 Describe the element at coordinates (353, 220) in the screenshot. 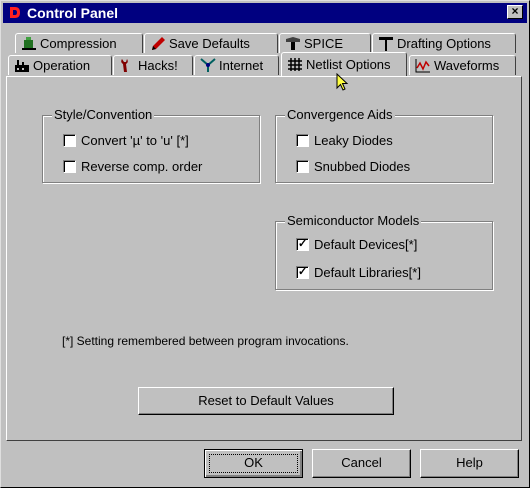

I see `group-title: Semiconductor Models` at that location.